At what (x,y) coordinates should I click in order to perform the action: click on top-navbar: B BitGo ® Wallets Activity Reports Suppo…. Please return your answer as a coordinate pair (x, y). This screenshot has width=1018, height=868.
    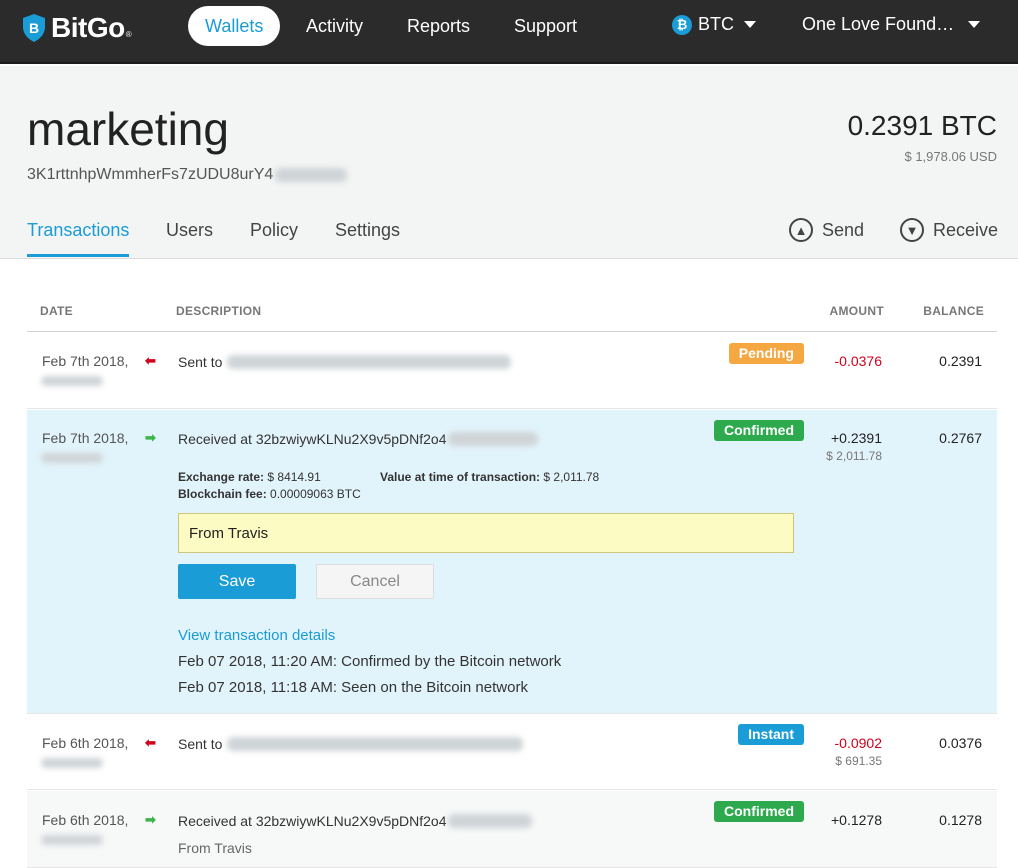
    Looking at the image, I should click on (509, 32).